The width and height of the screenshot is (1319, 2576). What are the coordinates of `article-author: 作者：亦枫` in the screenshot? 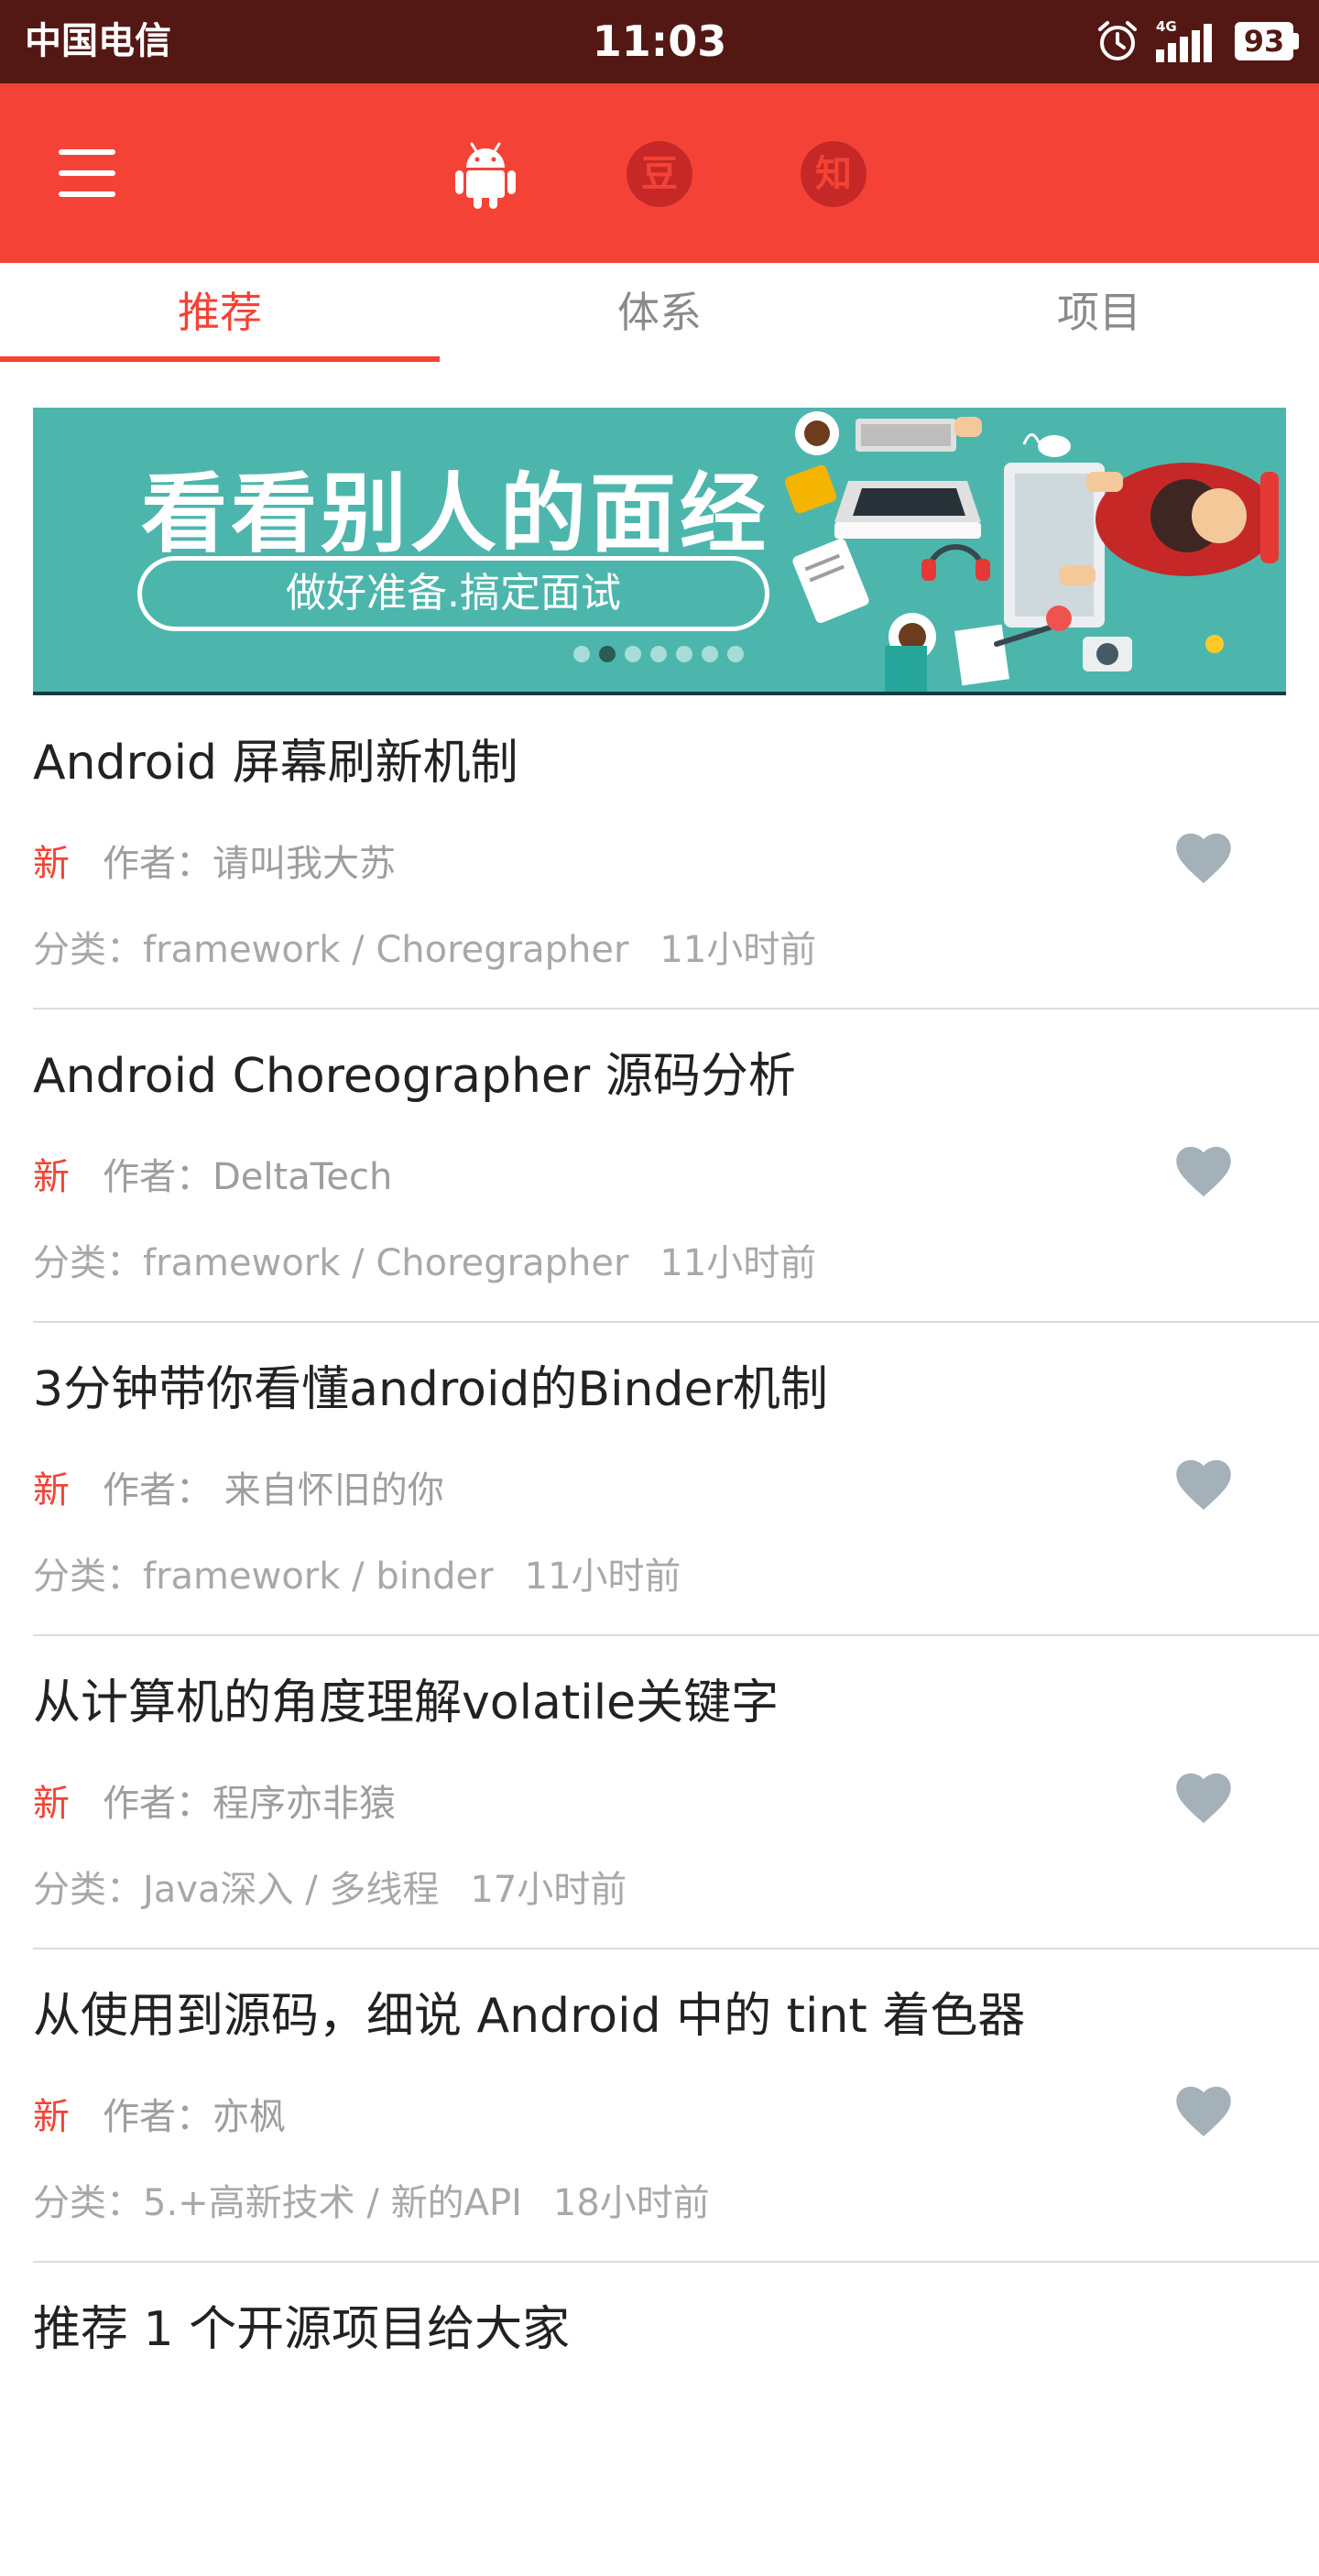 It's located at (194, 2117).